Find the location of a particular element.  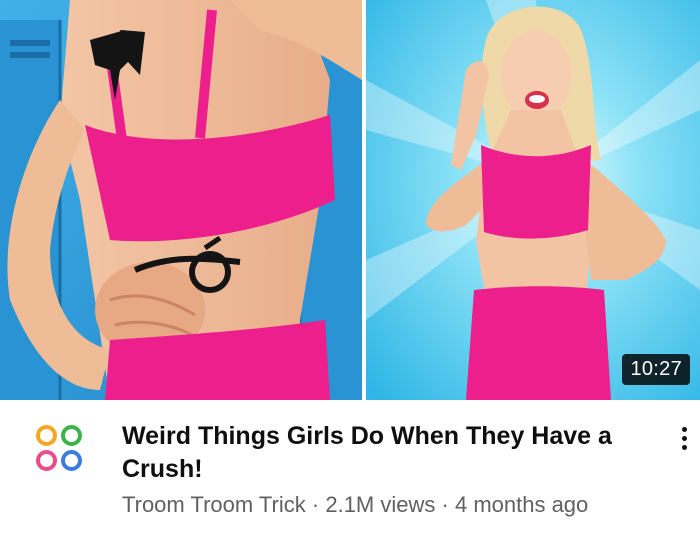

vertical-ellipsis-icon is located at coordinates (684, 440).